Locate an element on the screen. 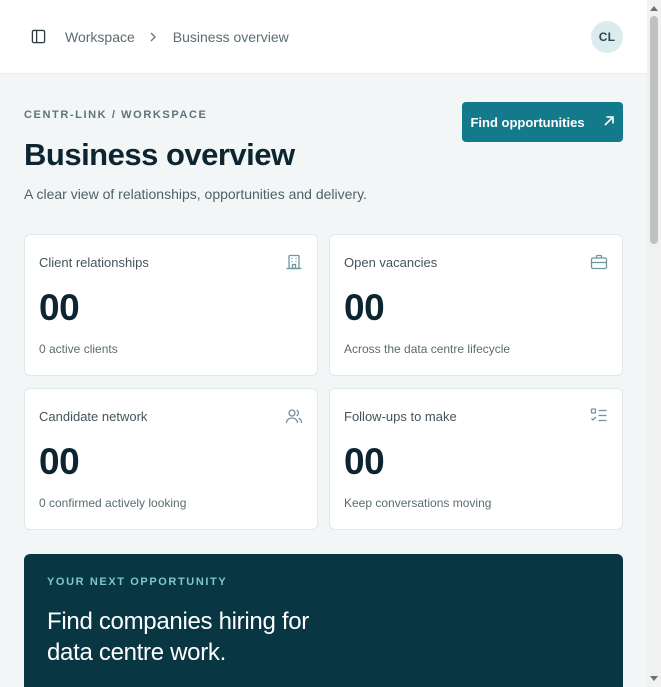 Image resolution: width=661 pixels, height=687 pixels. stat-card-client-relationships: Client relationships 00 0 active clients is located at coordinates (171, 305).